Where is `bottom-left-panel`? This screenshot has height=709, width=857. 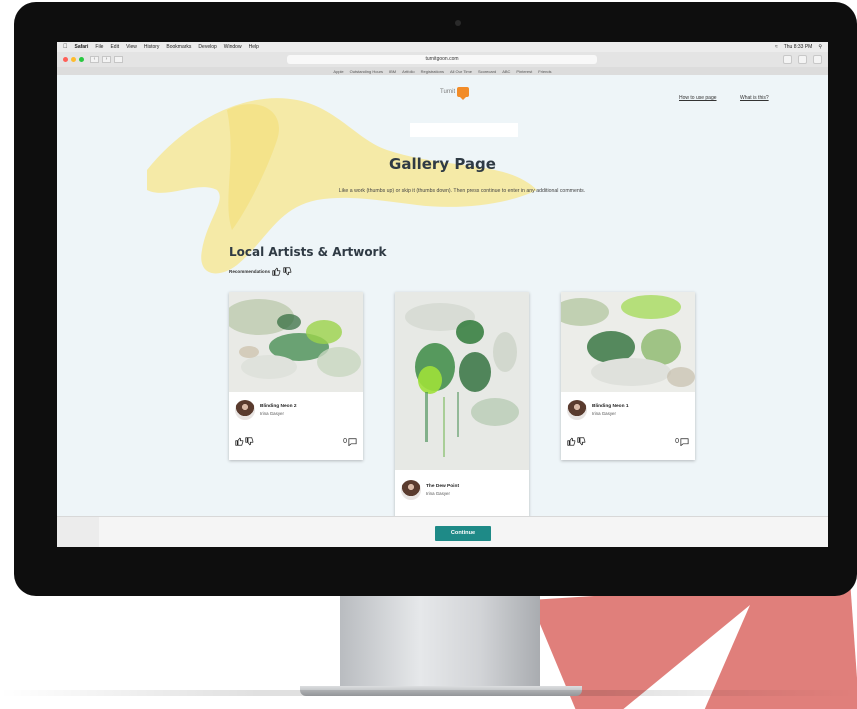 bottom-left-panel is located at coordinates (78, 532).